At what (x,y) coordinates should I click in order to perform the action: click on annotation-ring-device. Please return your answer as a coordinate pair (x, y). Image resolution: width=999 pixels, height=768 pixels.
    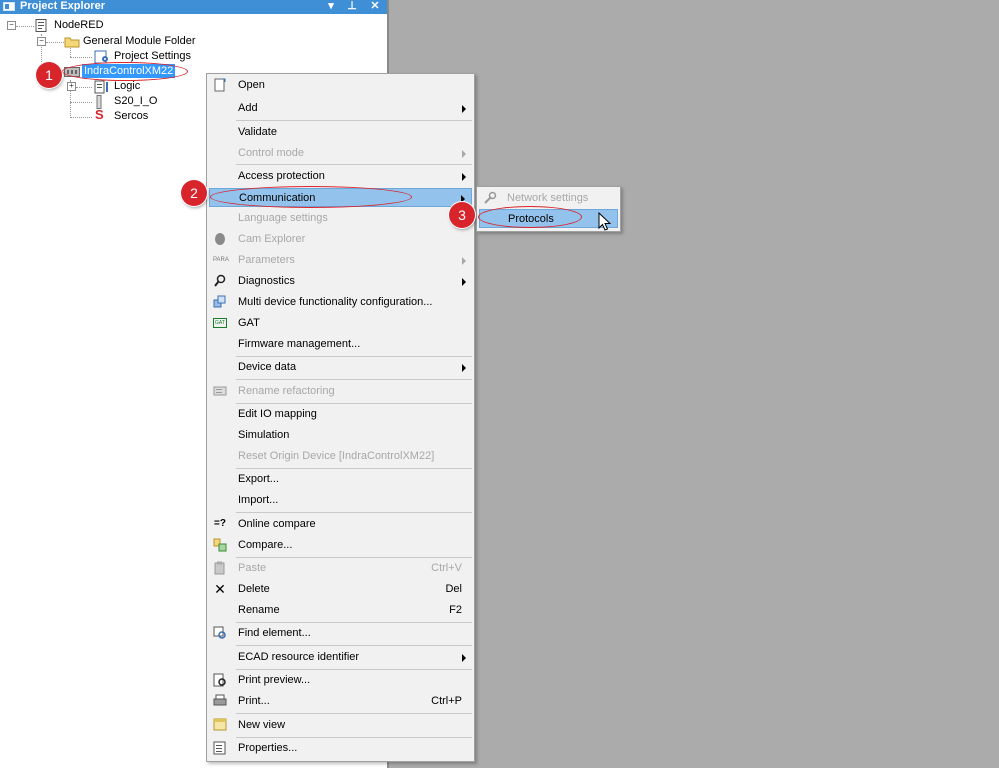
    Looking at the image, I should click on (125, 71).